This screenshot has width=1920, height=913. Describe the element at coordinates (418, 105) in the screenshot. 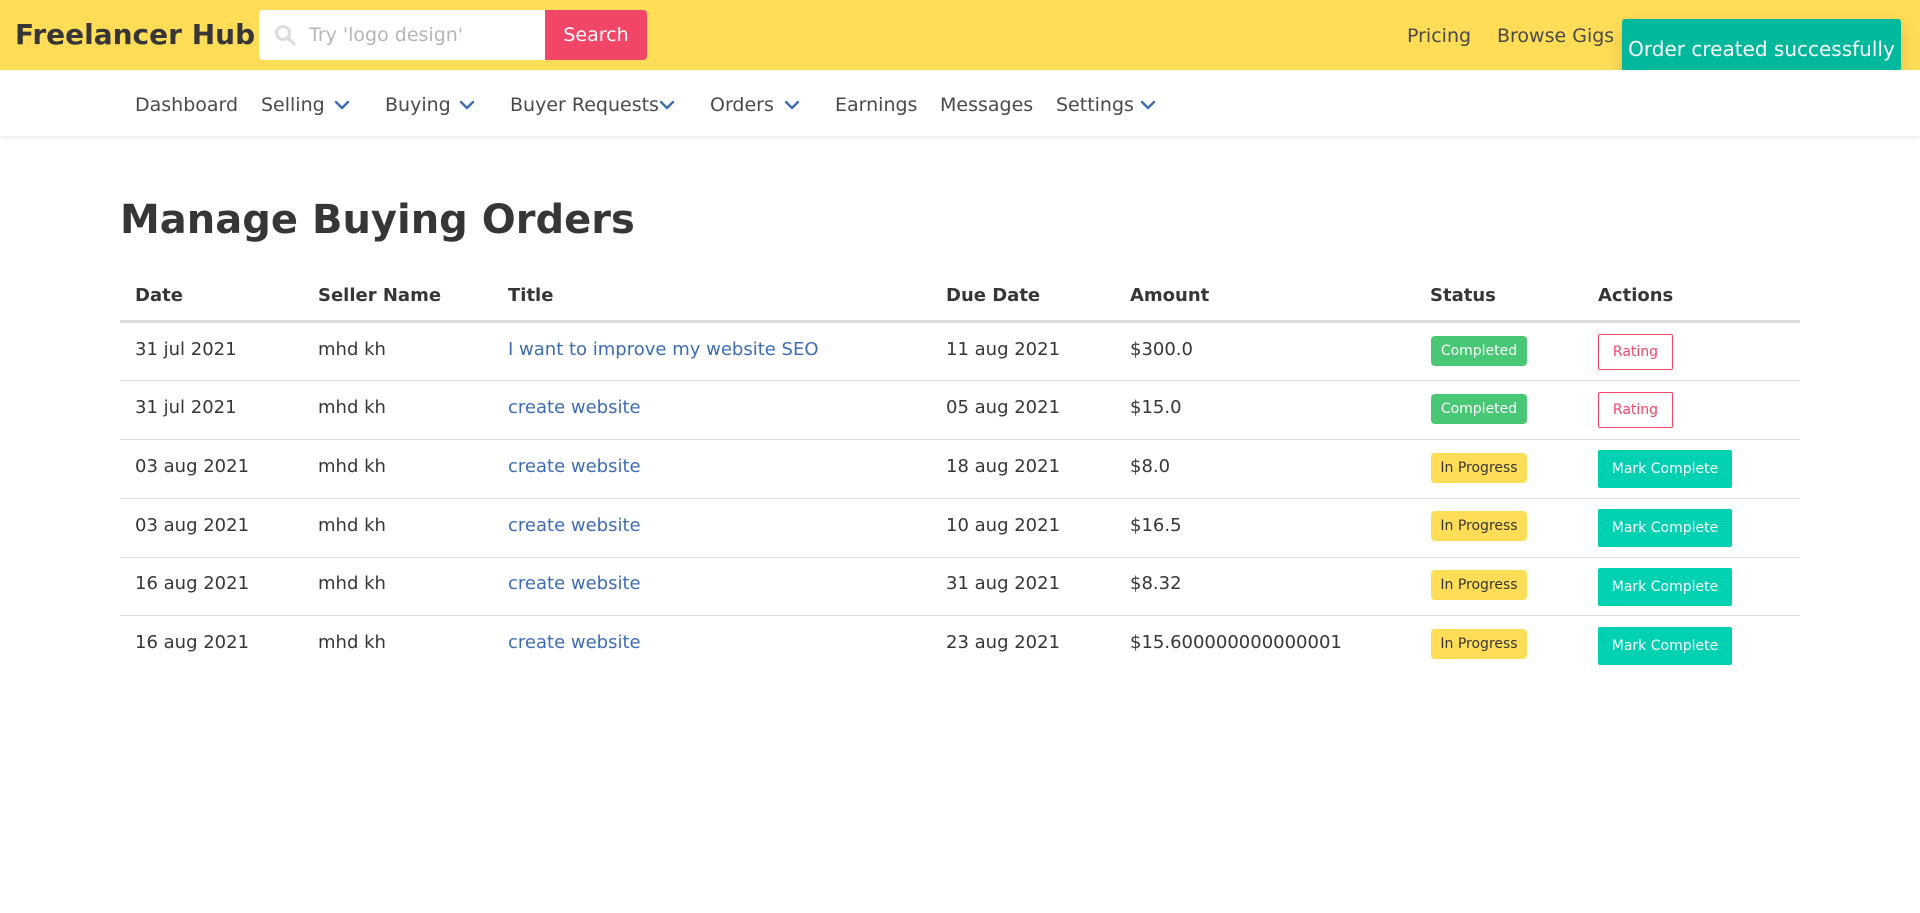

I see `nav-buying: Buying` at that location.